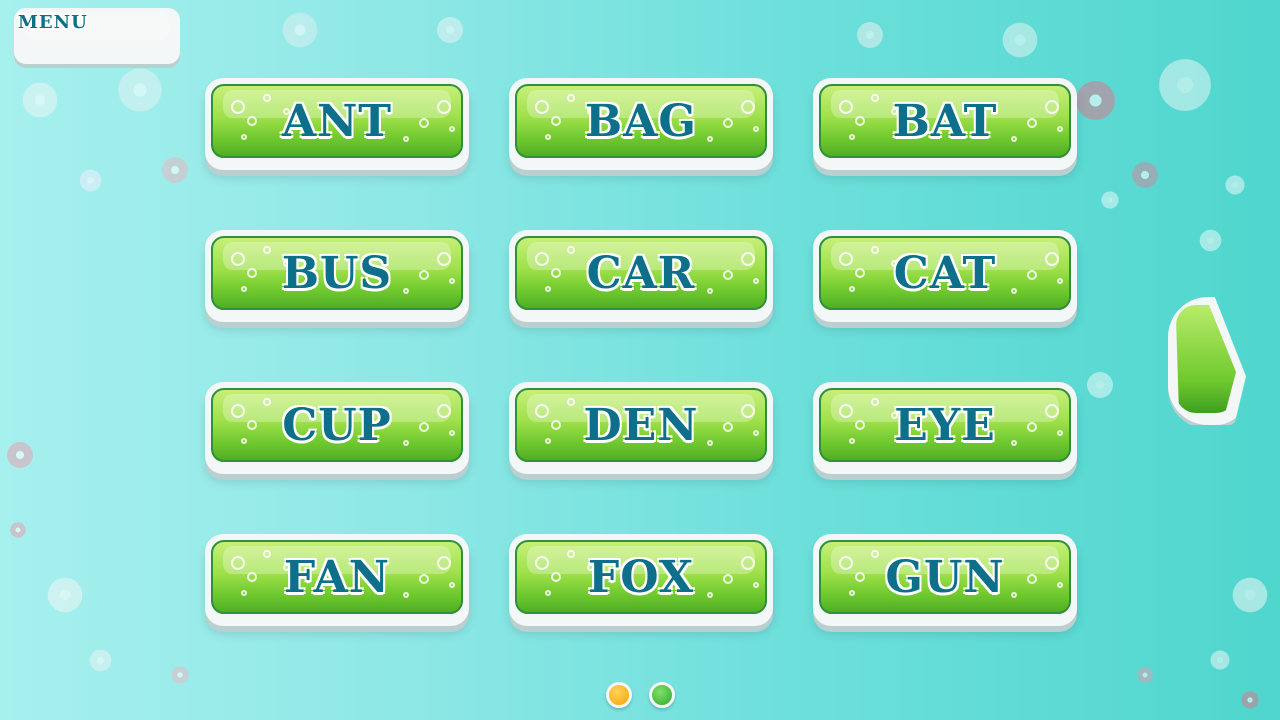 The height and width of the screenshot is (720, 1280). I want to click on word-button-face: EYE, so click(945, 425).